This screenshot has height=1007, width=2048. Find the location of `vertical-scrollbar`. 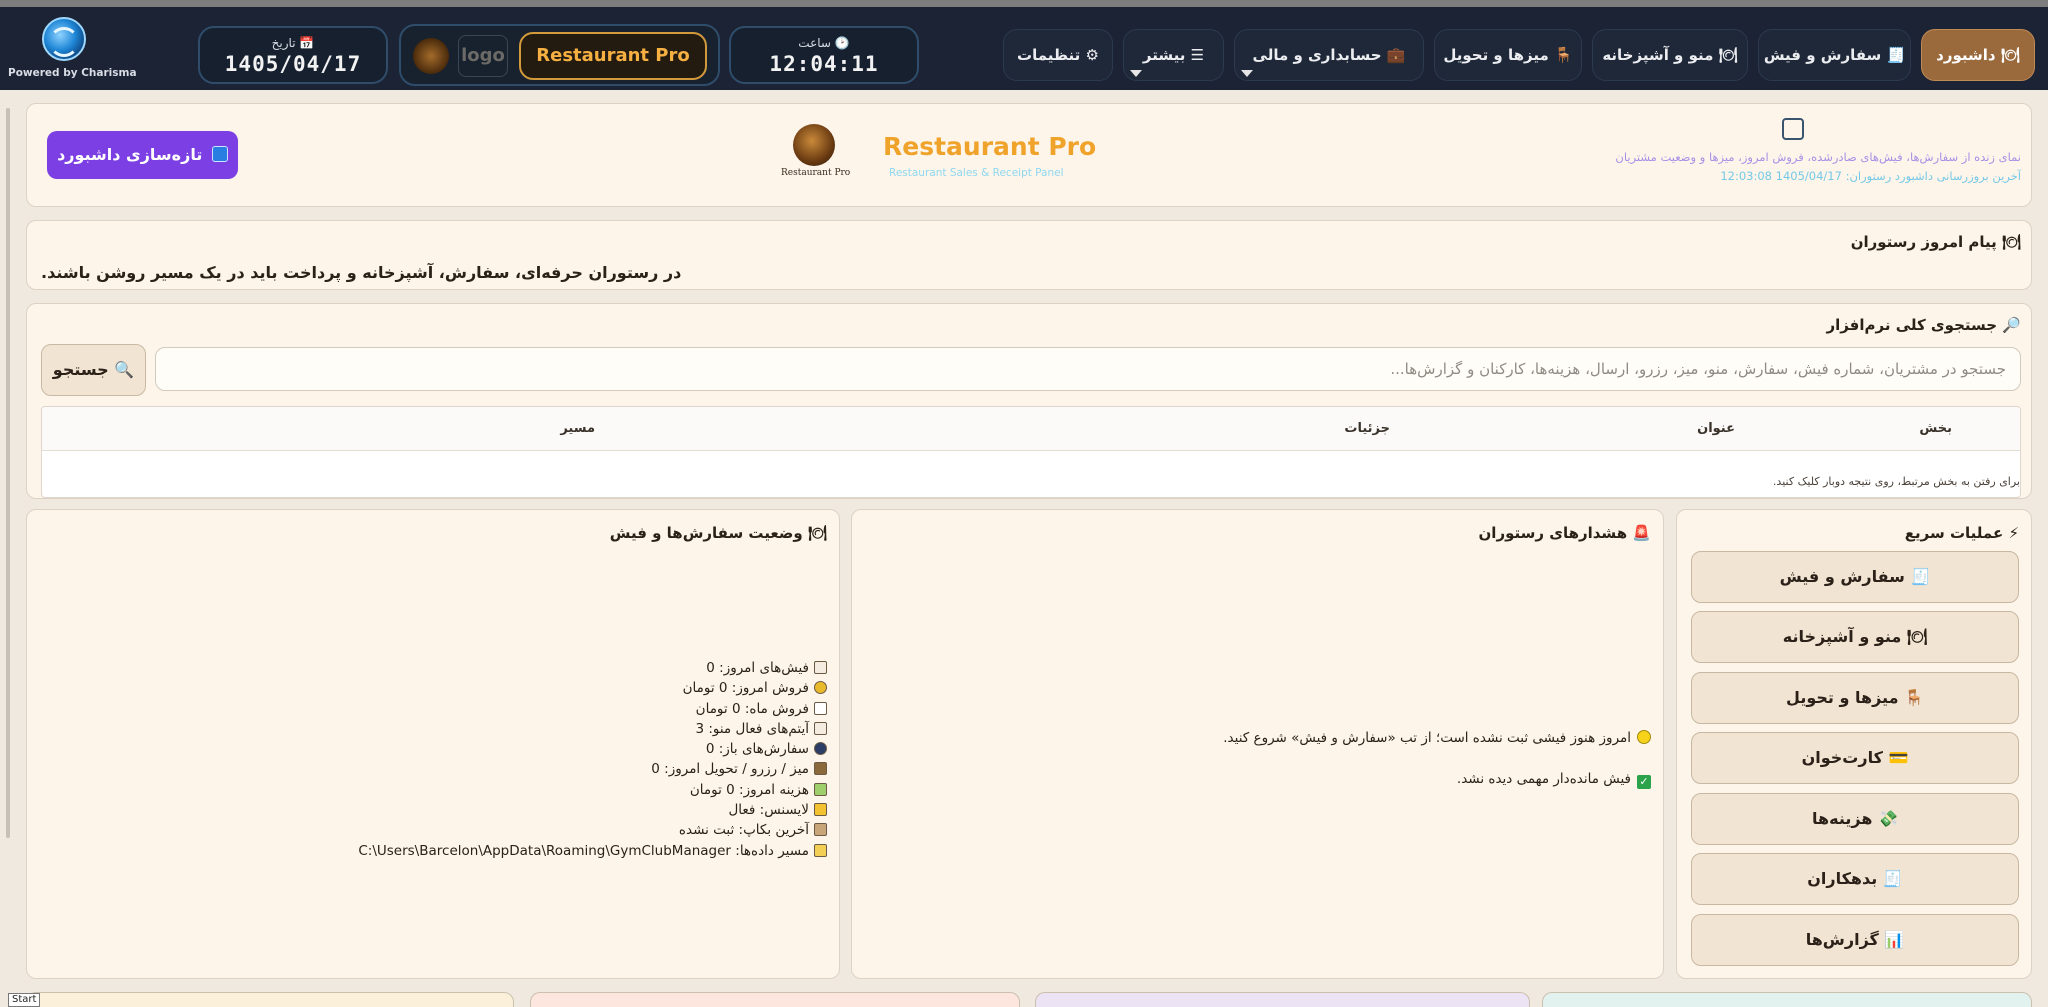

vertical-scrollbar is located at coordinates (8, 473).